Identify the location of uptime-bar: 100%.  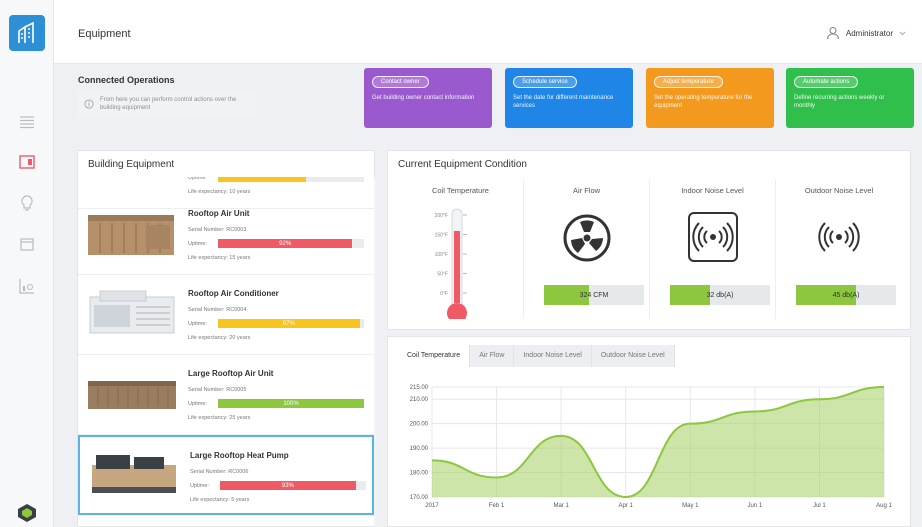
(291, 403).